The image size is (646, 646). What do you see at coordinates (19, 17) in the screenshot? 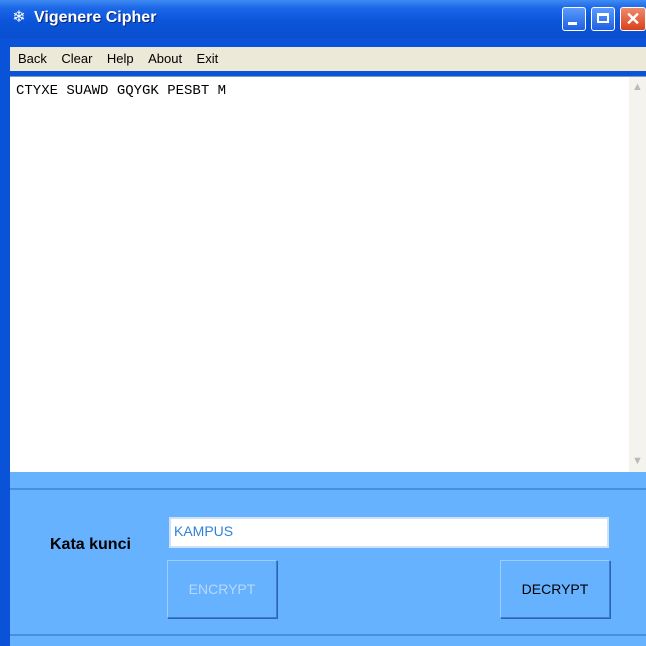
I see `snowflake-icon: ❄` at bounding box center [19, 17].